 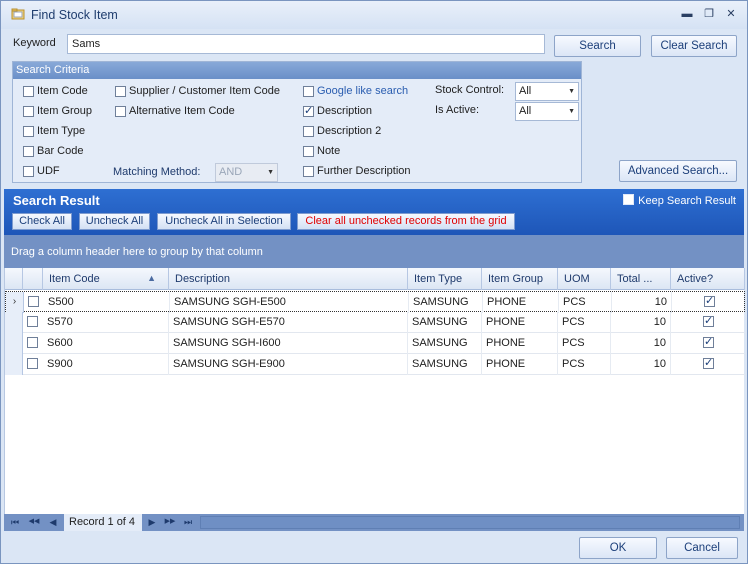 What do you see at coordinates (224, 221) in the screenshot?
I see `uncheck-all-in-selection-button: Uncheck All in Selection` at bounding box center [224, 221].